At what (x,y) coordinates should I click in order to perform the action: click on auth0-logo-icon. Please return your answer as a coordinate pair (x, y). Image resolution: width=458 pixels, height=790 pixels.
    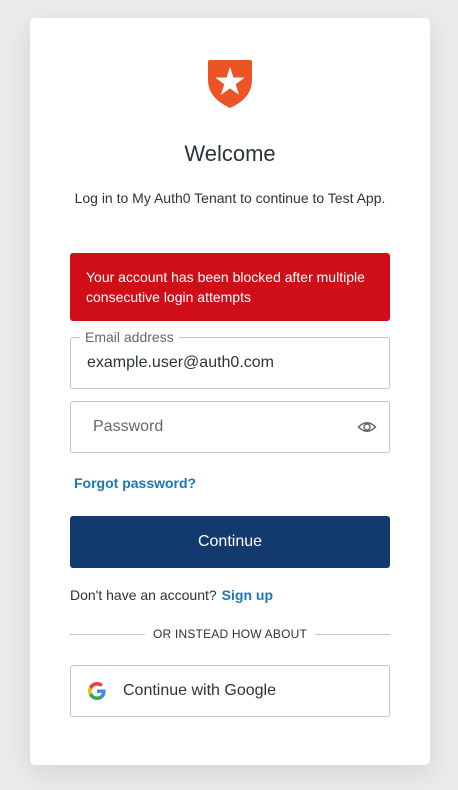
    Looking at the image, I should click on (230, 84).